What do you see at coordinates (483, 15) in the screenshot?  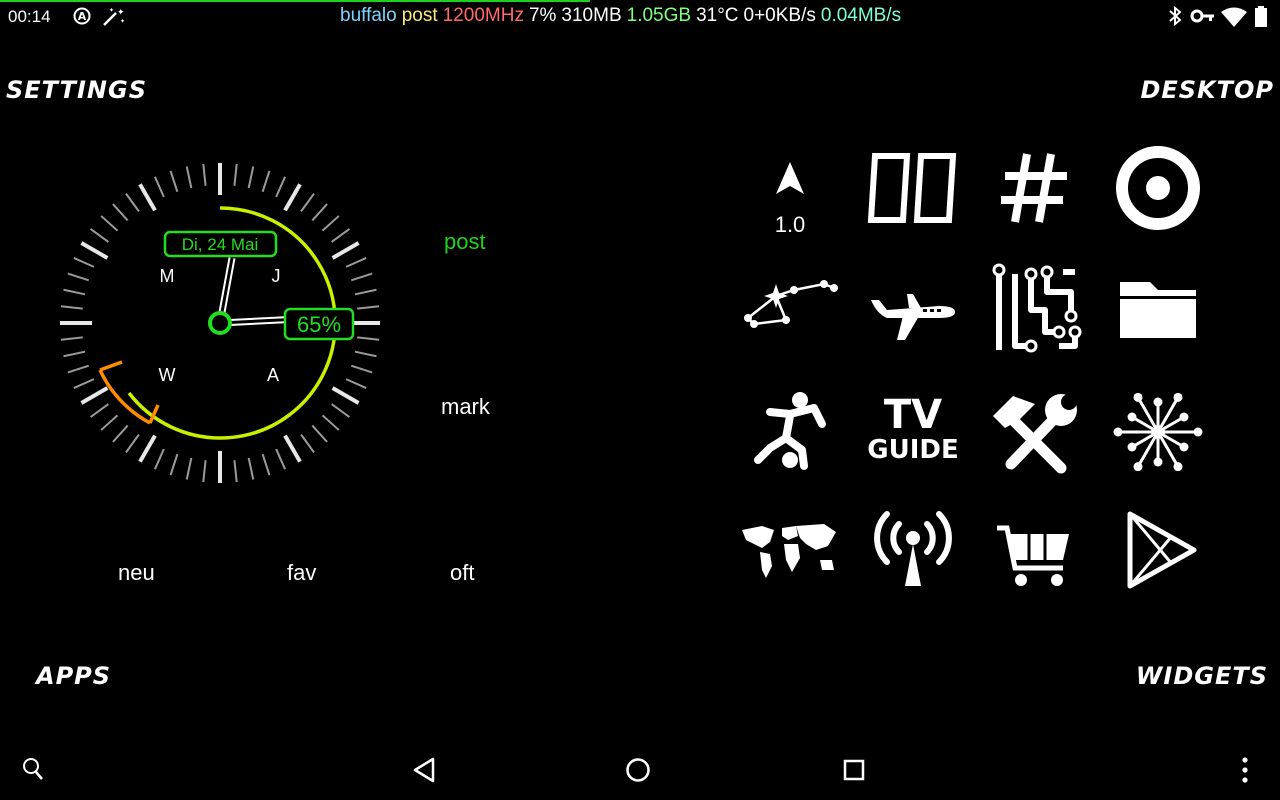 I see `stat-cpu-freq: 1200MHz` at bounding box center [483, 15].